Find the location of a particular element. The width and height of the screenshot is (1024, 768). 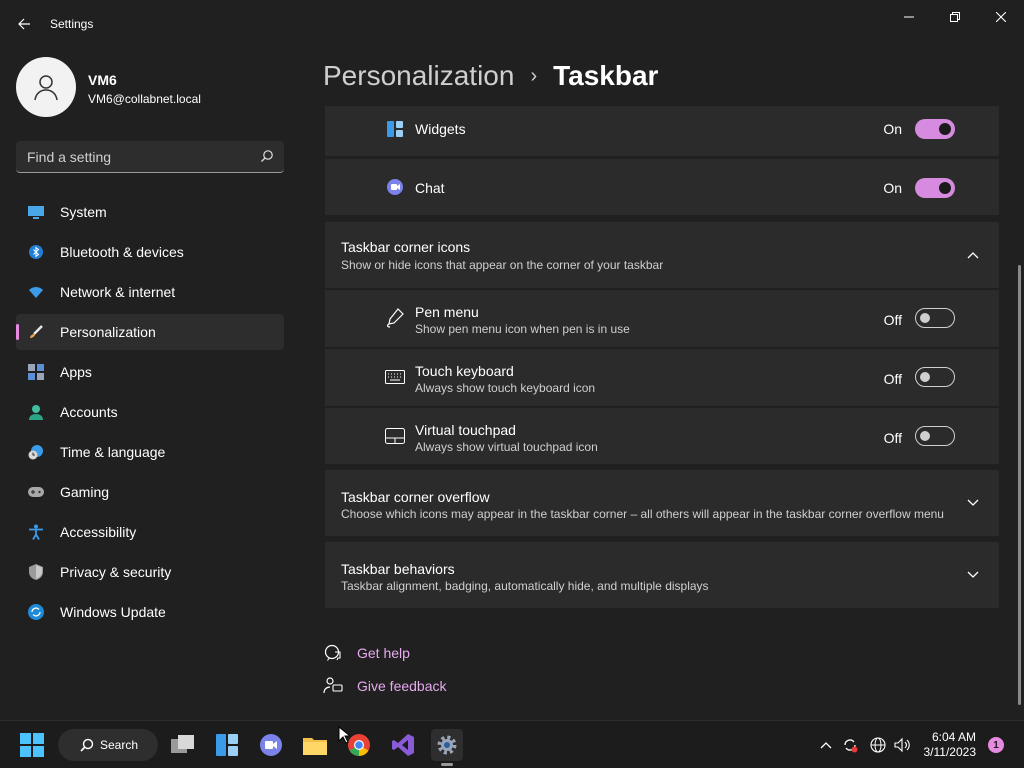

visual-studio-icon is located at coordinates (403, 745).